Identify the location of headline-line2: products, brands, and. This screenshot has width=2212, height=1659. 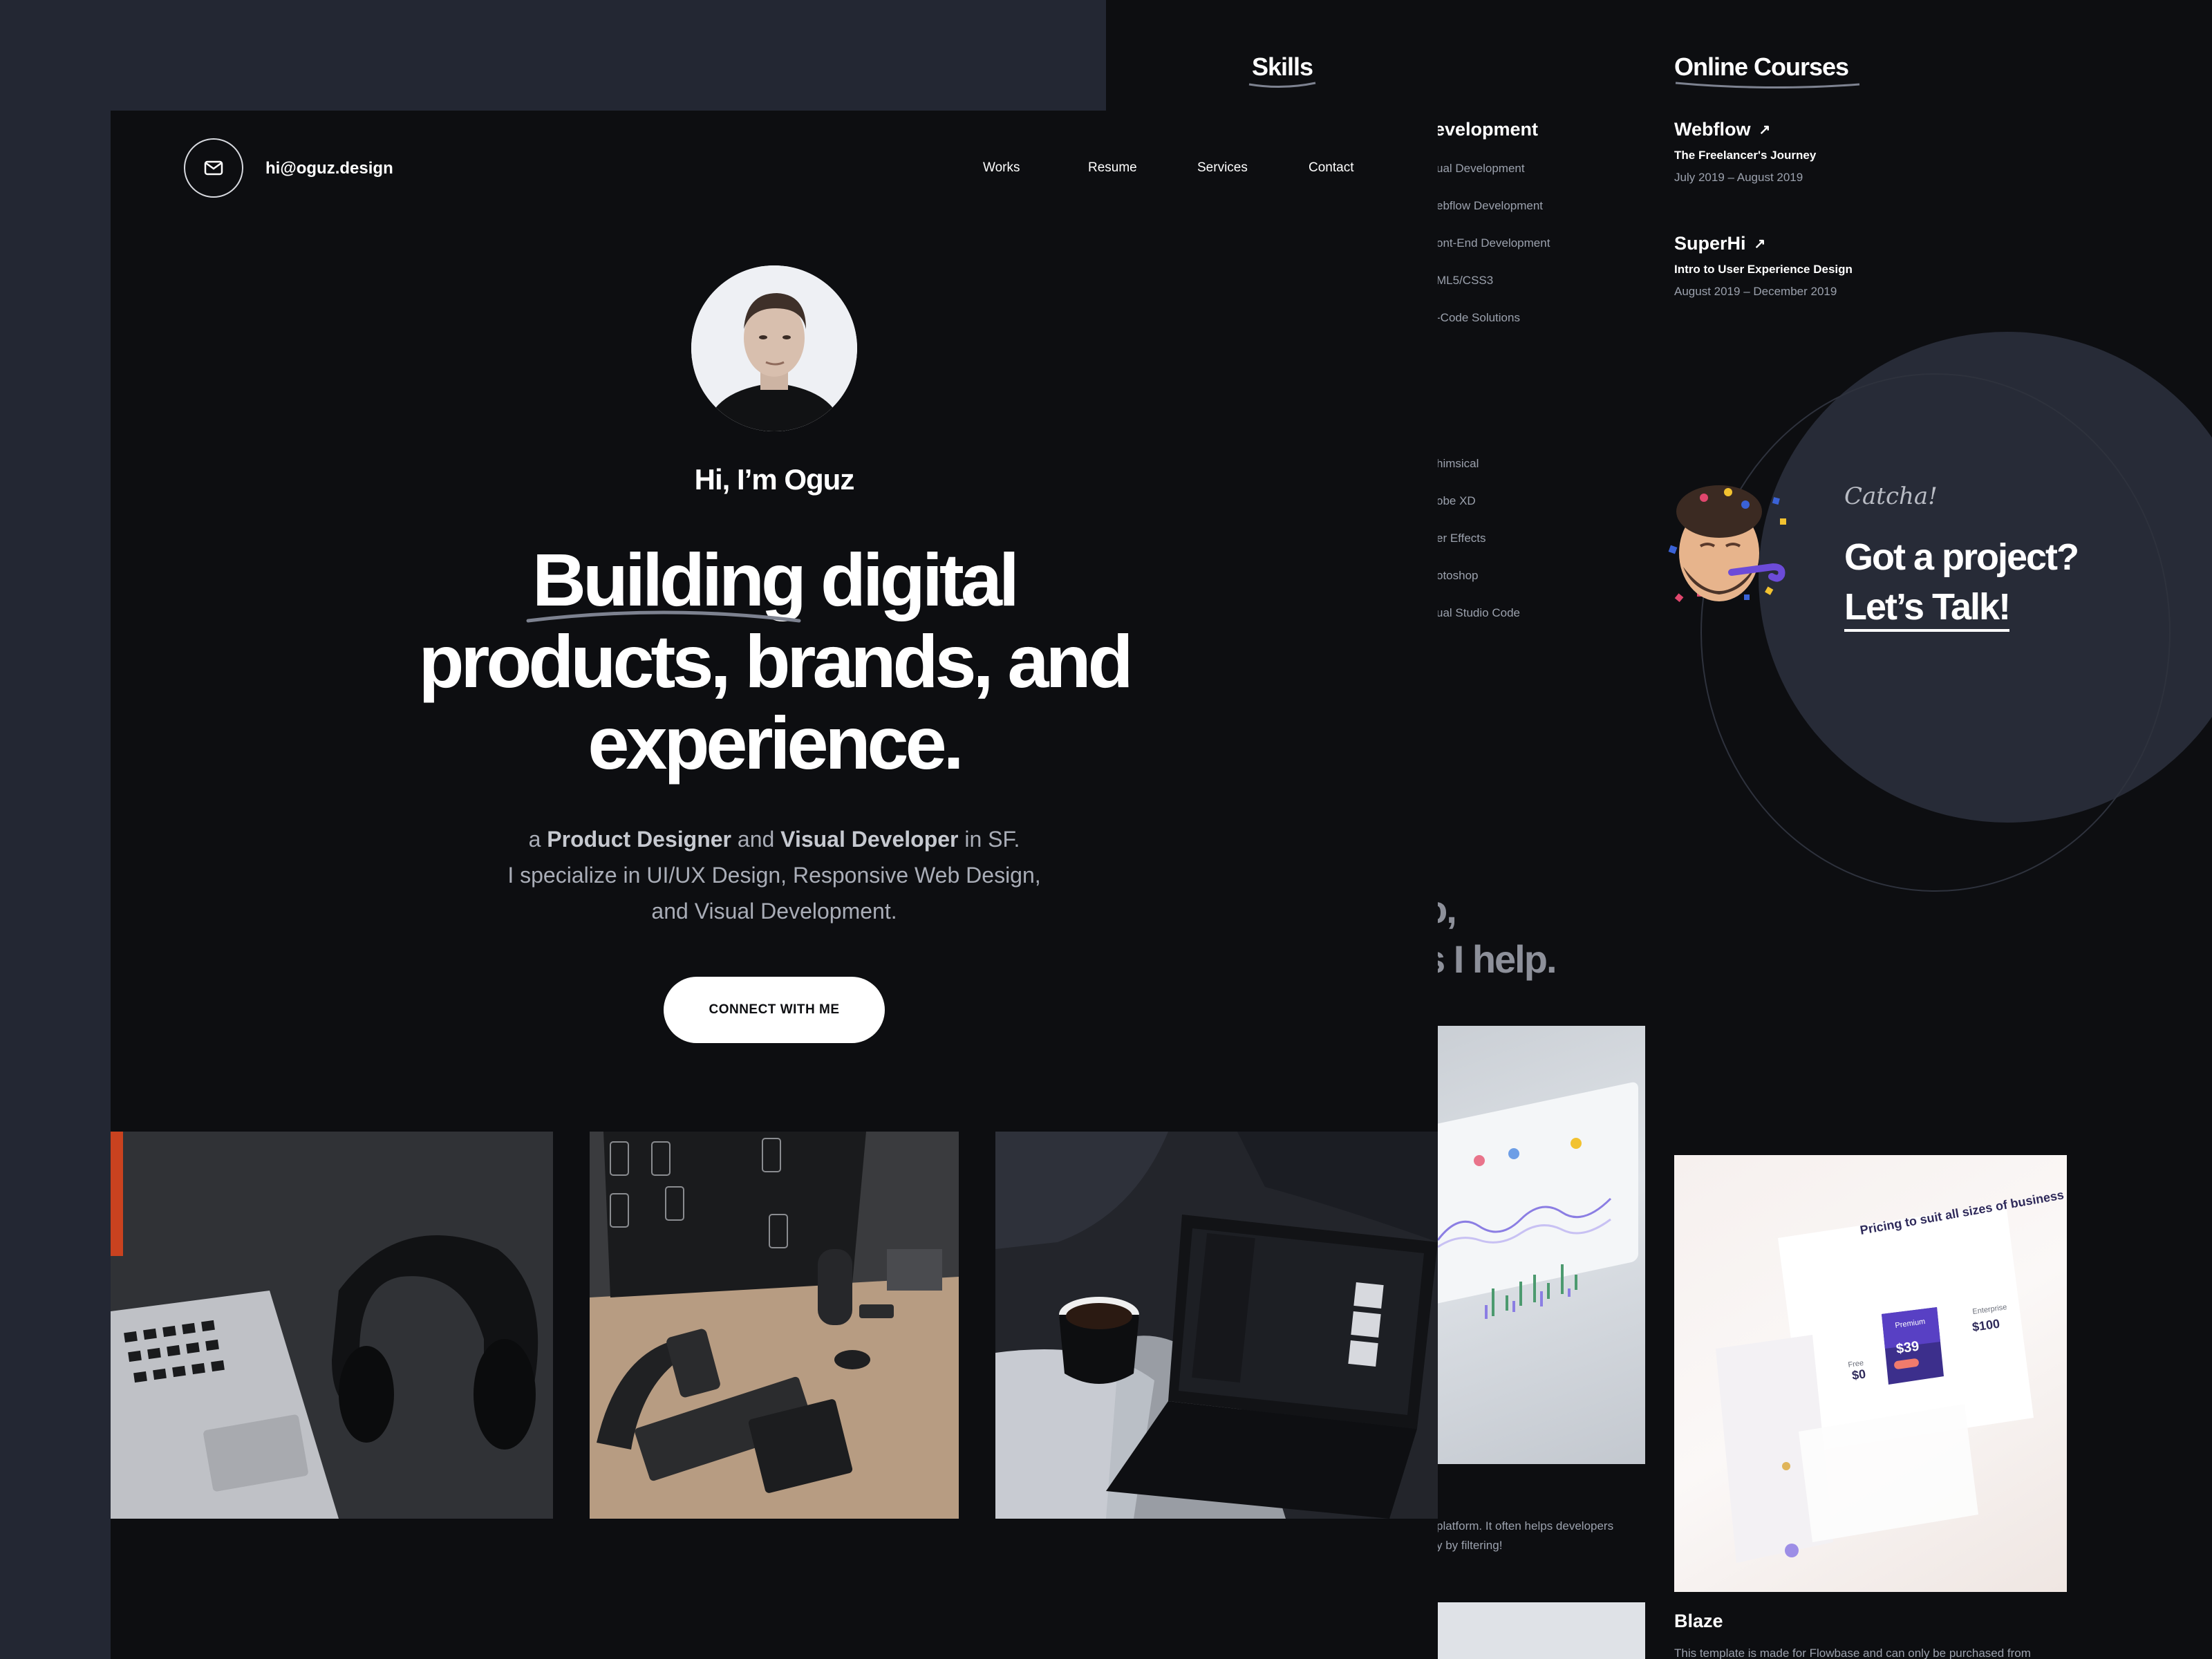
(775, 661).